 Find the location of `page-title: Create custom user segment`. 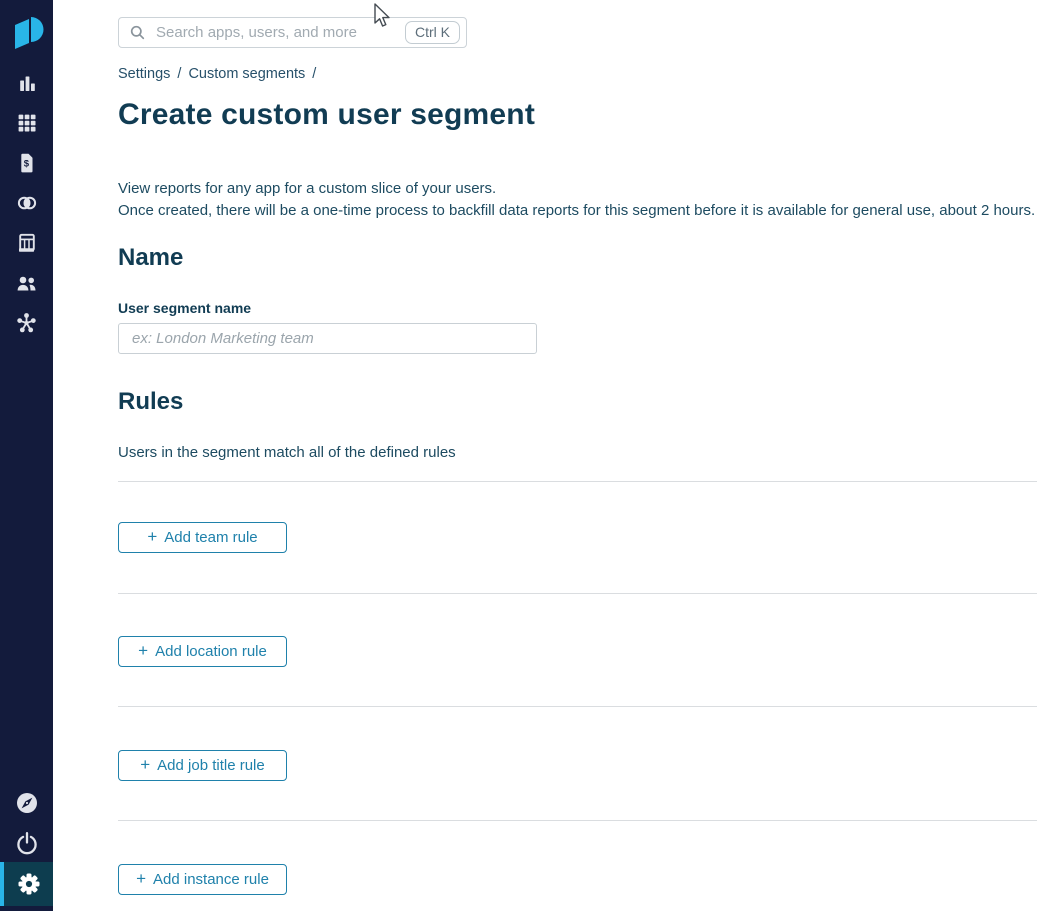

page-title: Create custom user segment is located at coordinates (327, 114).